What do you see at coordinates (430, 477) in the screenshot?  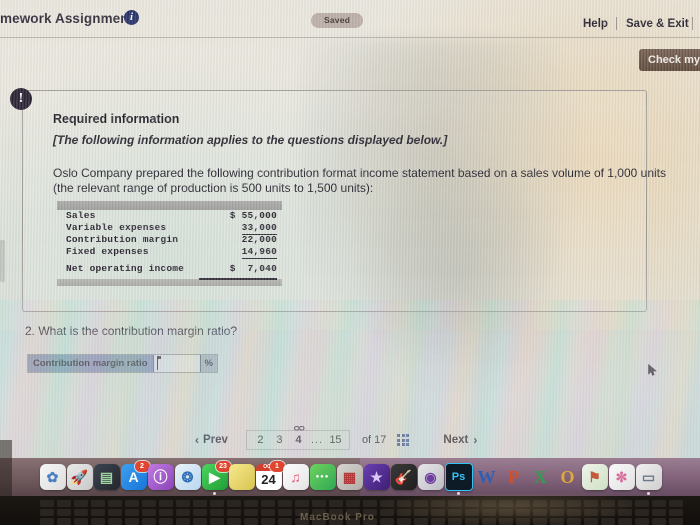 I see `disc-app-icon: ◉` at bounding box center [430, 477].